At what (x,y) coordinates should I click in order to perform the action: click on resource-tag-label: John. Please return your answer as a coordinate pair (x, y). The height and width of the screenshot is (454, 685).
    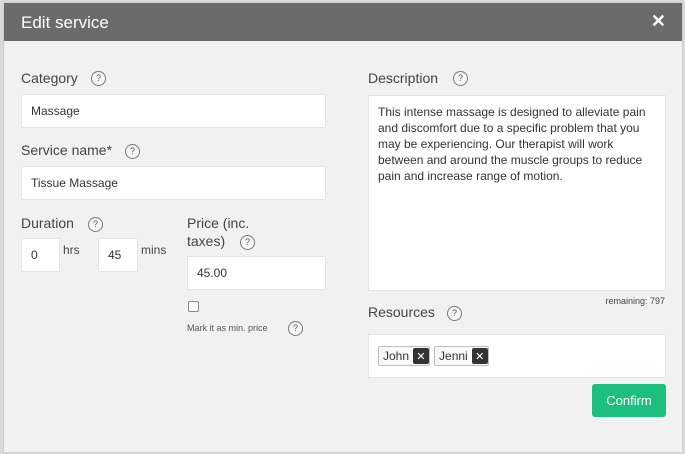
    Looking at the image, I should click on (396, 356).